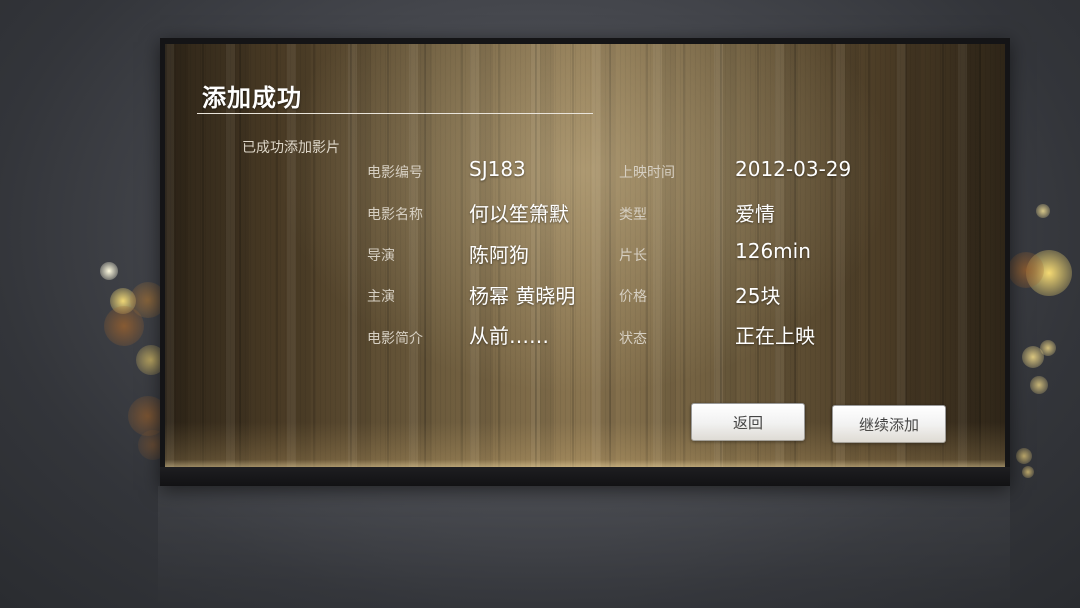 The image size is (1080, 608). I want to click on dialog-subtitle: 已成功添加影片, so click(291, 148).